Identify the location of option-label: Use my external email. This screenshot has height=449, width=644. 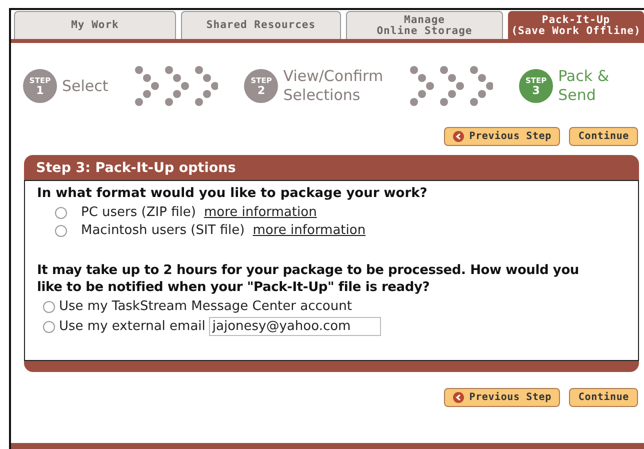
(132, 326).